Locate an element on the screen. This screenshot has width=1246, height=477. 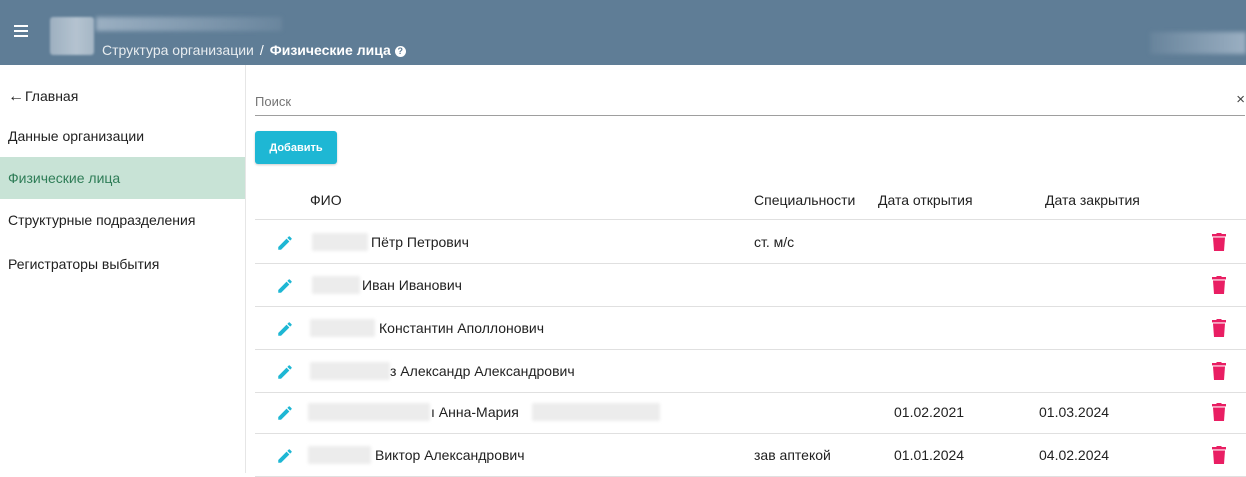
blurred-patronymic is located at coordinates (596, 412).